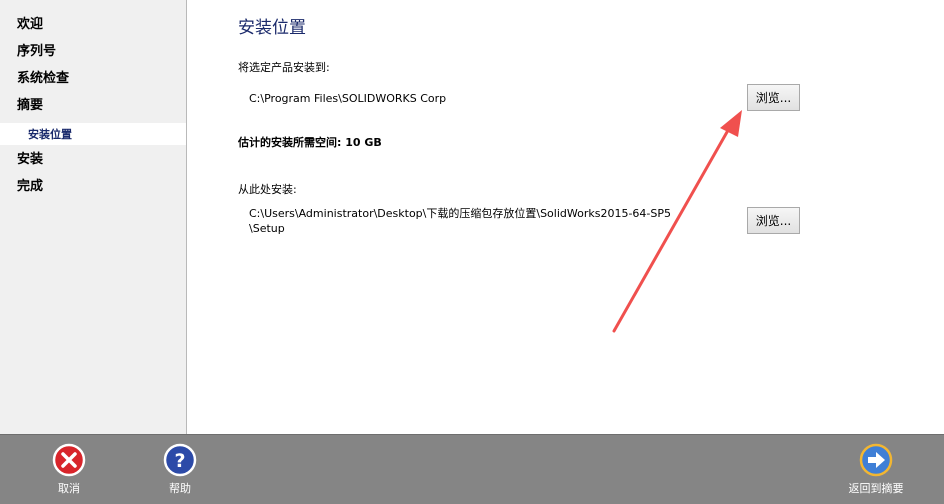 Image resolution: width=944 pixels, height=504 pixels. I want to click on help-icon: ?, so click(180, 460).